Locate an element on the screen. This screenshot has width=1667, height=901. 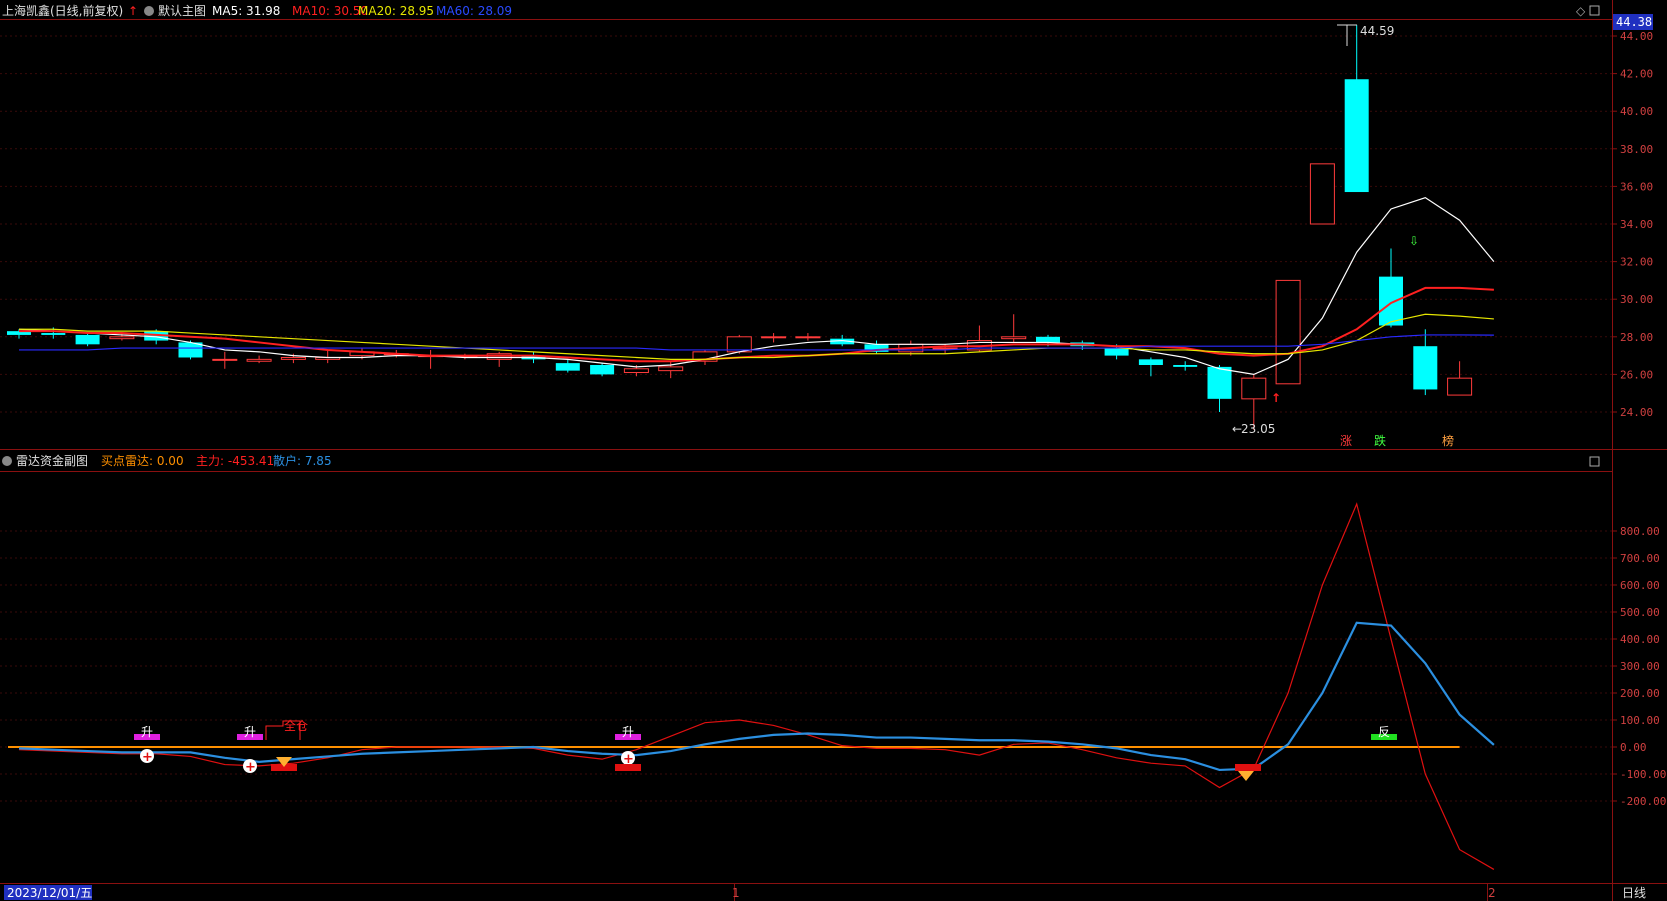
high-label: 44.59 is located at coordinates (1377, 31).